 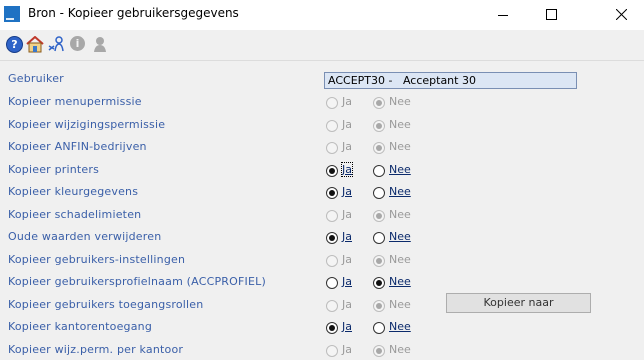 What do you see at coordinates (77, 43) in the screenshot?
I see `info-icon: i` at bounding box center [77, 43].